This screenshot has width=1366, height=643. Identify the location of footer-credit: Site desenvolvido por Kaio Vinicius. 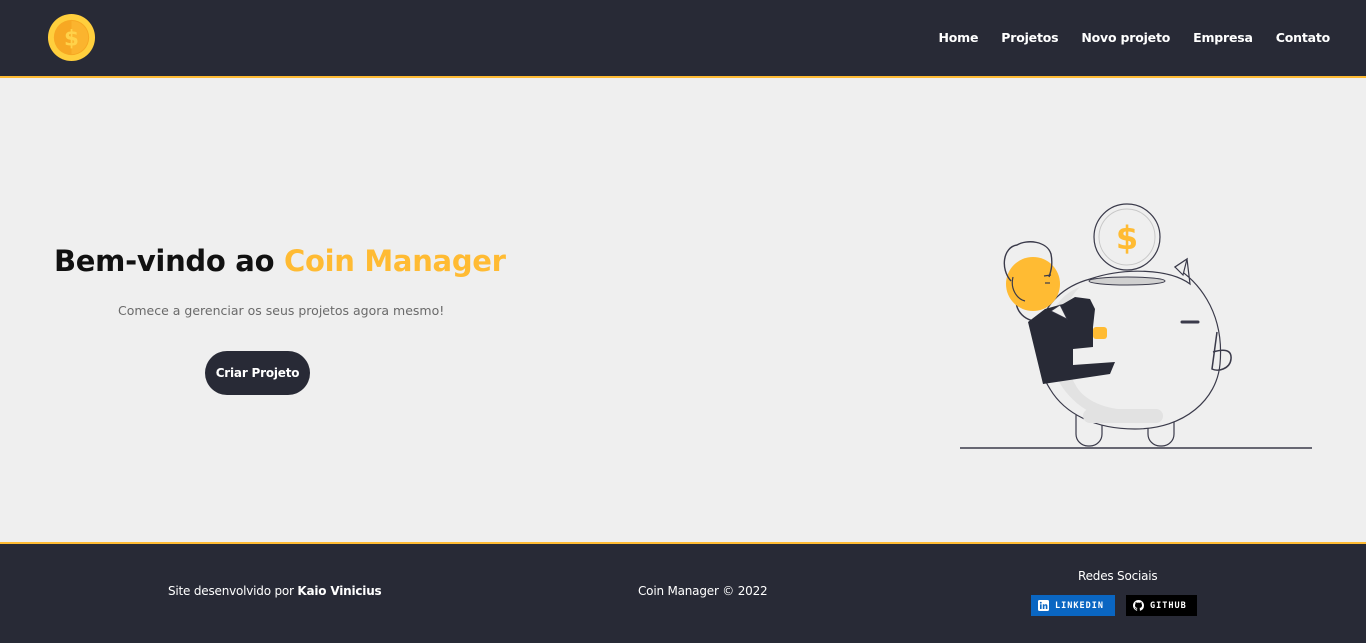
(275, 591).